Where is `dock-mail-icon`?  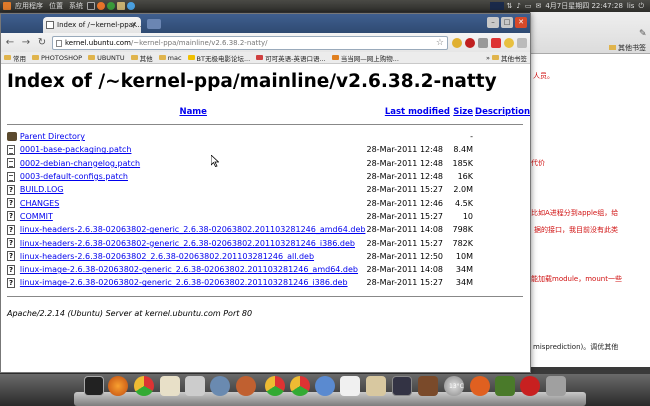 dock-mail-icon is located at coordinates (170, 386).